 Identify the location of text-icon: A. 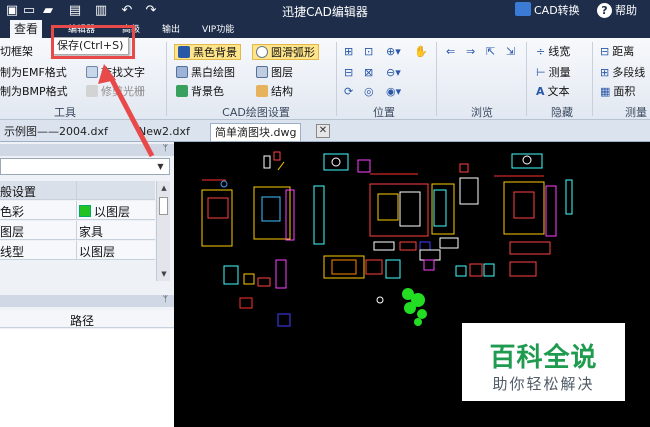
(540, 91).